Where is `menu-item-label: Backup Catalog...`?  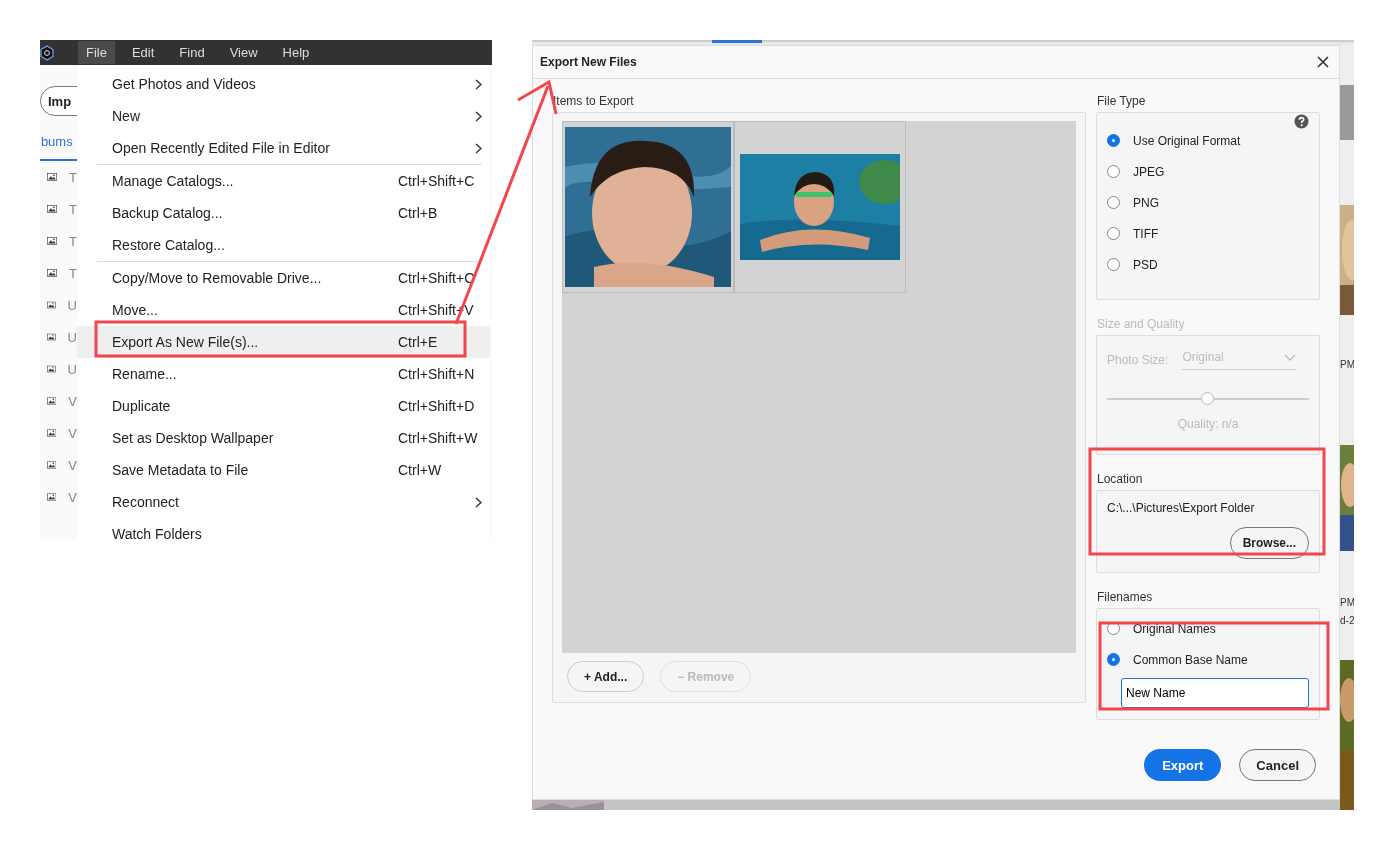 menu-item-label: Backup Catalog... is located at coordinates (167, 213).